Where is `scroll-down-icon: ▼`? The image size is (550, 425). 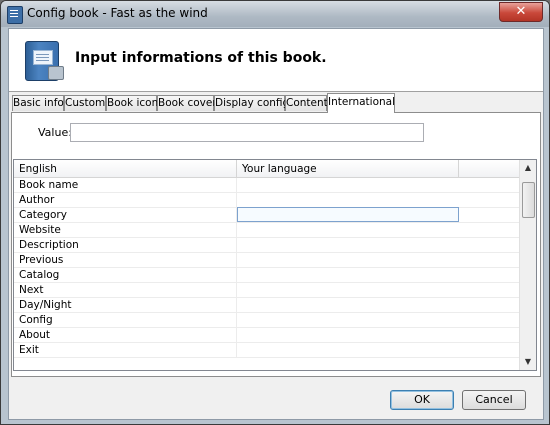 scroll-down-icon: ▼ is located at coordinates (528, 362).